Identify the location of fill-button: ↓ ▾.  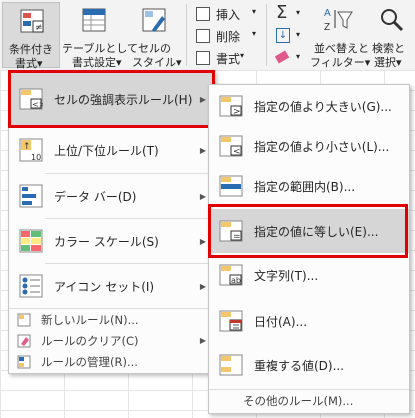
(290, 37).